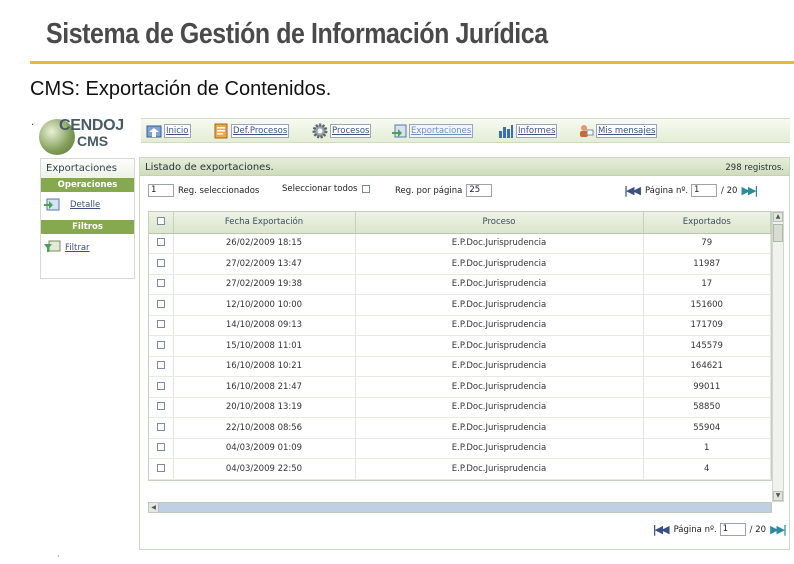 This screenshot has width=794, height=564. What do you see at coordinates (87, 248) in the screenshot?
I see `sidebar-item-filtrar: Filtrar` at bounding box center [87, 248].